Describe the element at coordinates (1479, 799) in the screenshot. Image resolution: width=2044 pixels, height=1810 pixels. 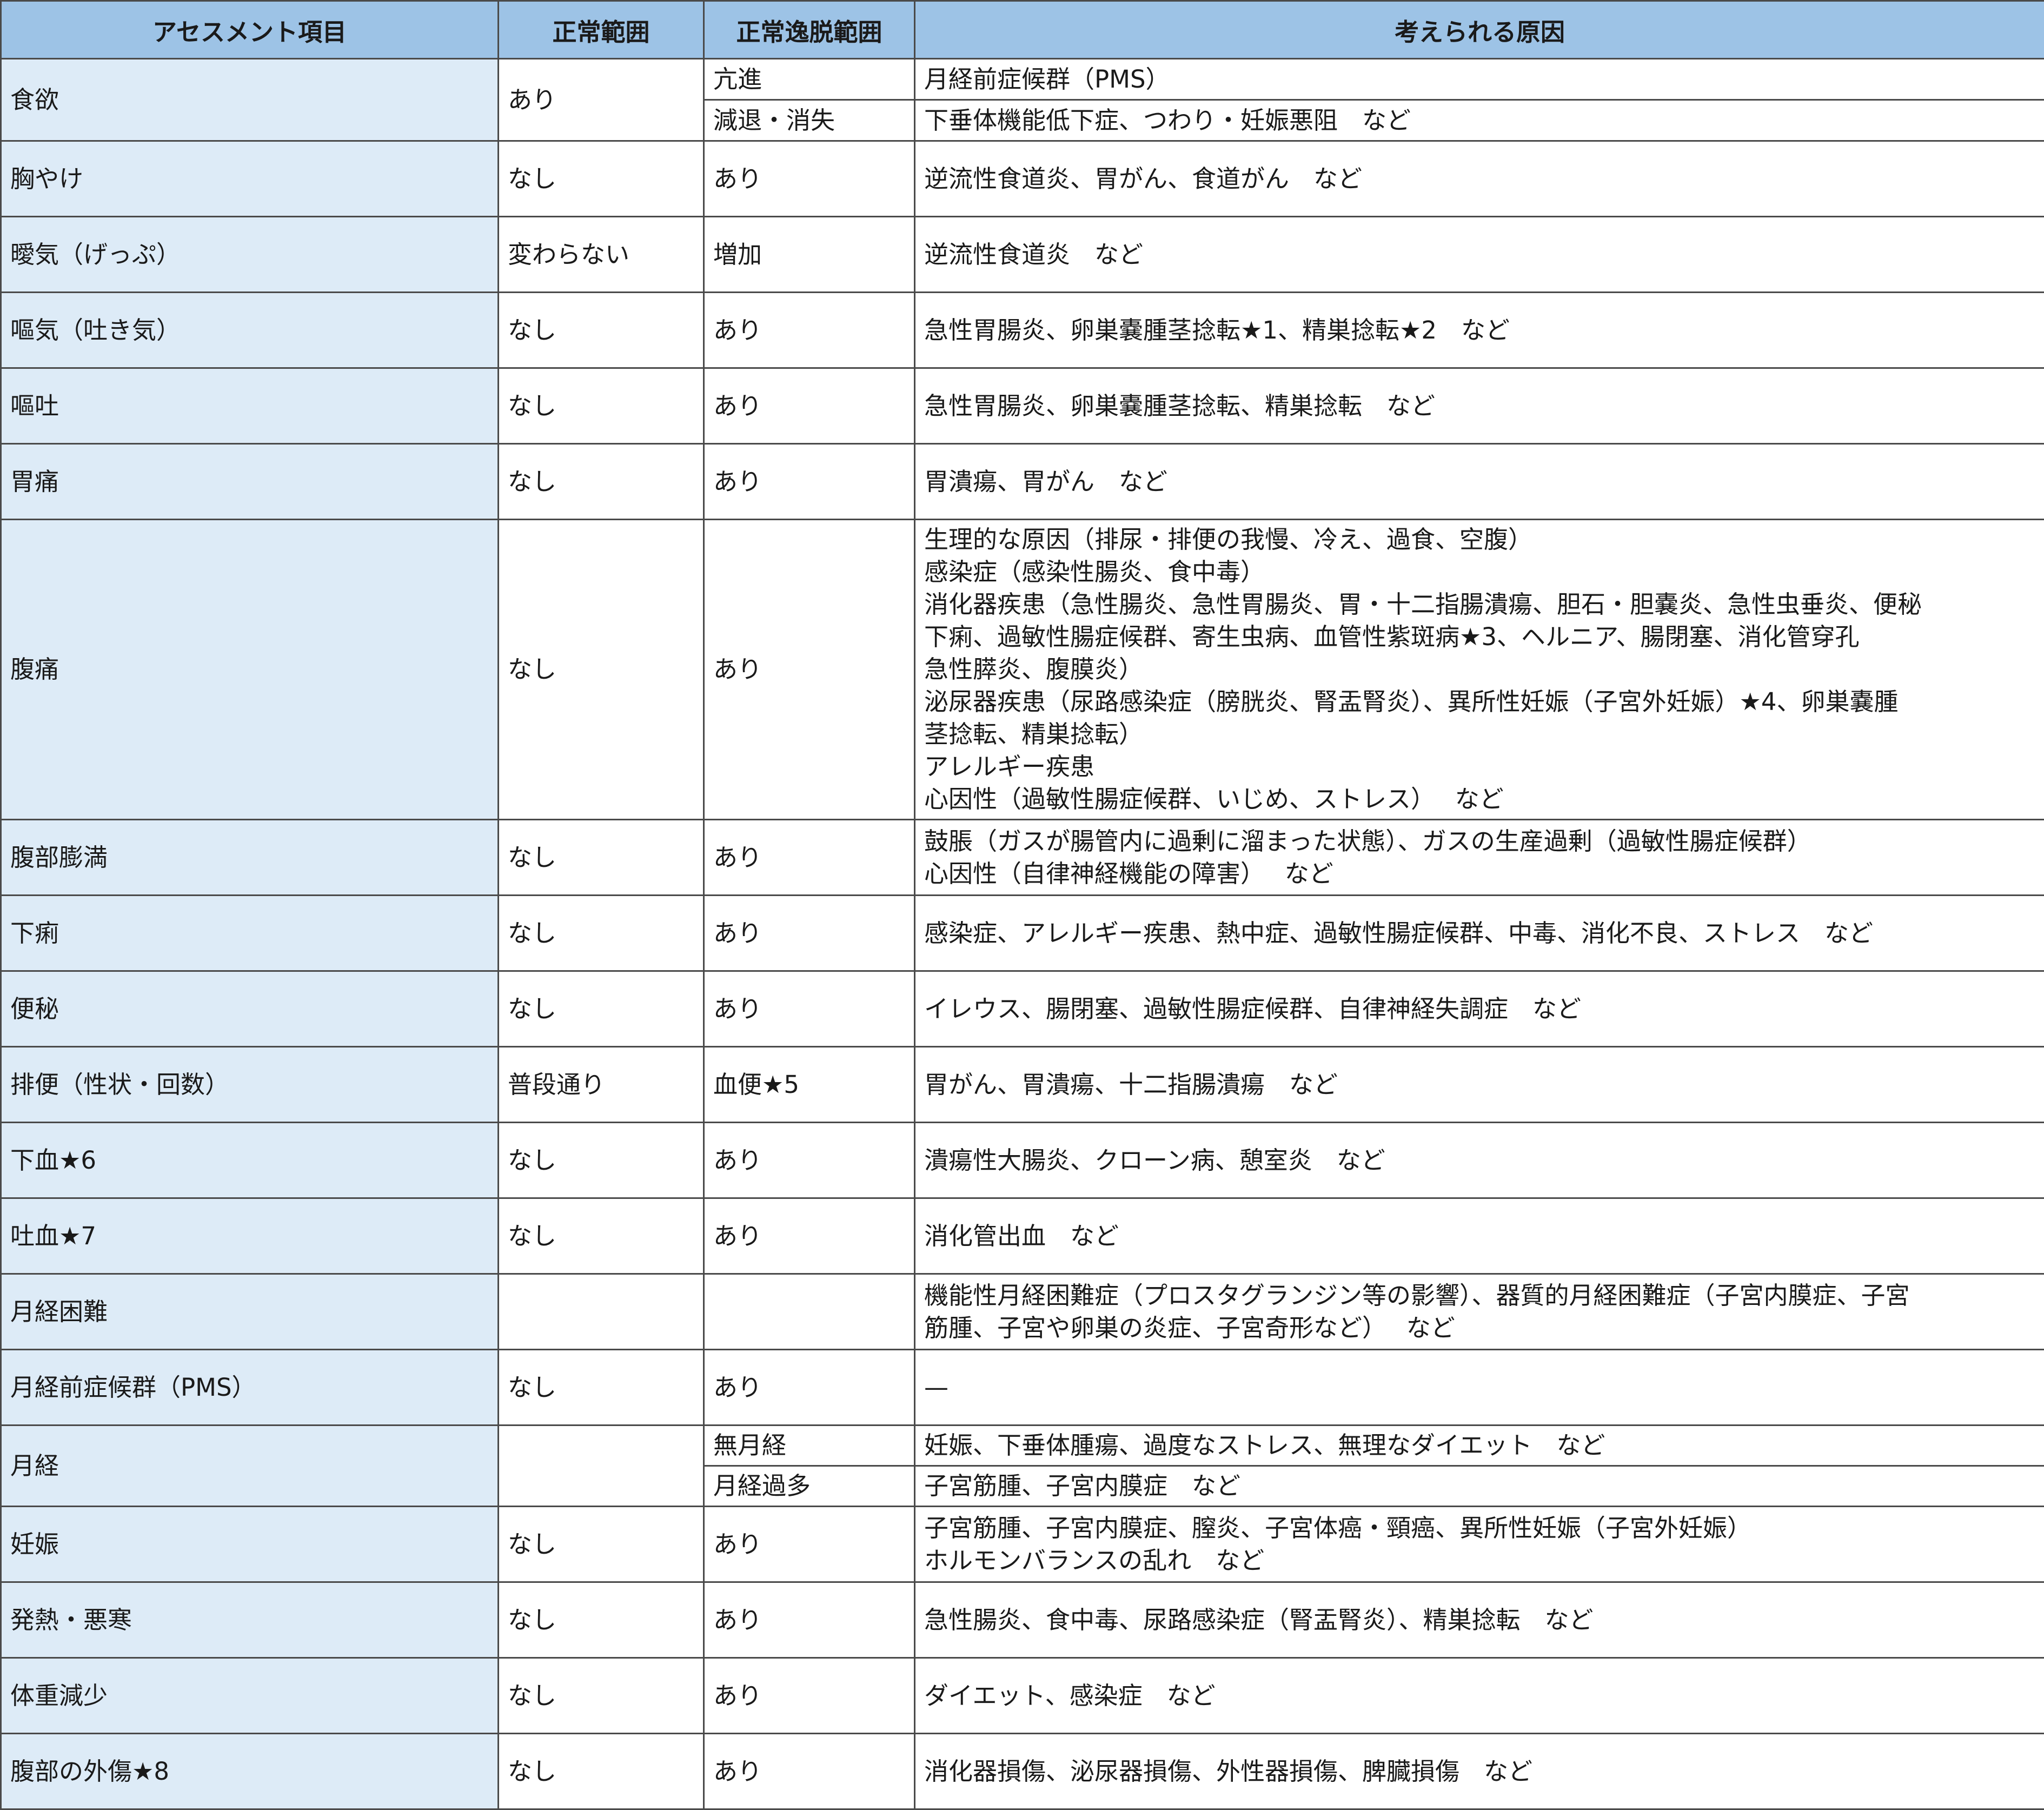
I see `cause-line: 心因性（過敏性腸症候群、いじめ、ストレス） など` at that location.